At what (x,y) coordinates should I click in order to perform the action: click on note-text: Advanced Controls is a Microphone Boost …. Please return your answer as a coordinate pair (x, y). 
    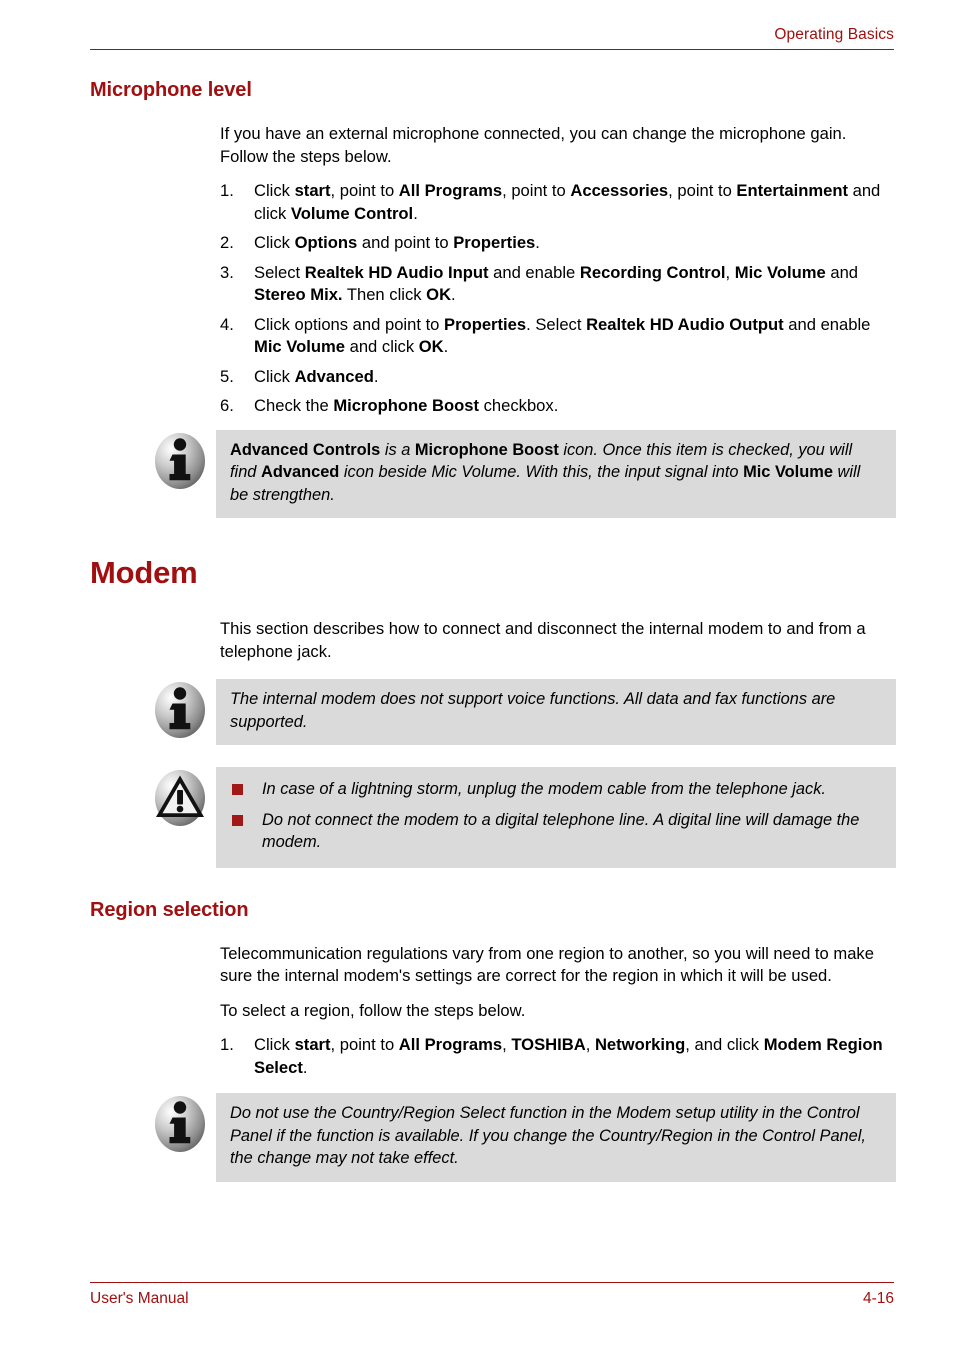
    Looking at the image, I should click on (545, 472).